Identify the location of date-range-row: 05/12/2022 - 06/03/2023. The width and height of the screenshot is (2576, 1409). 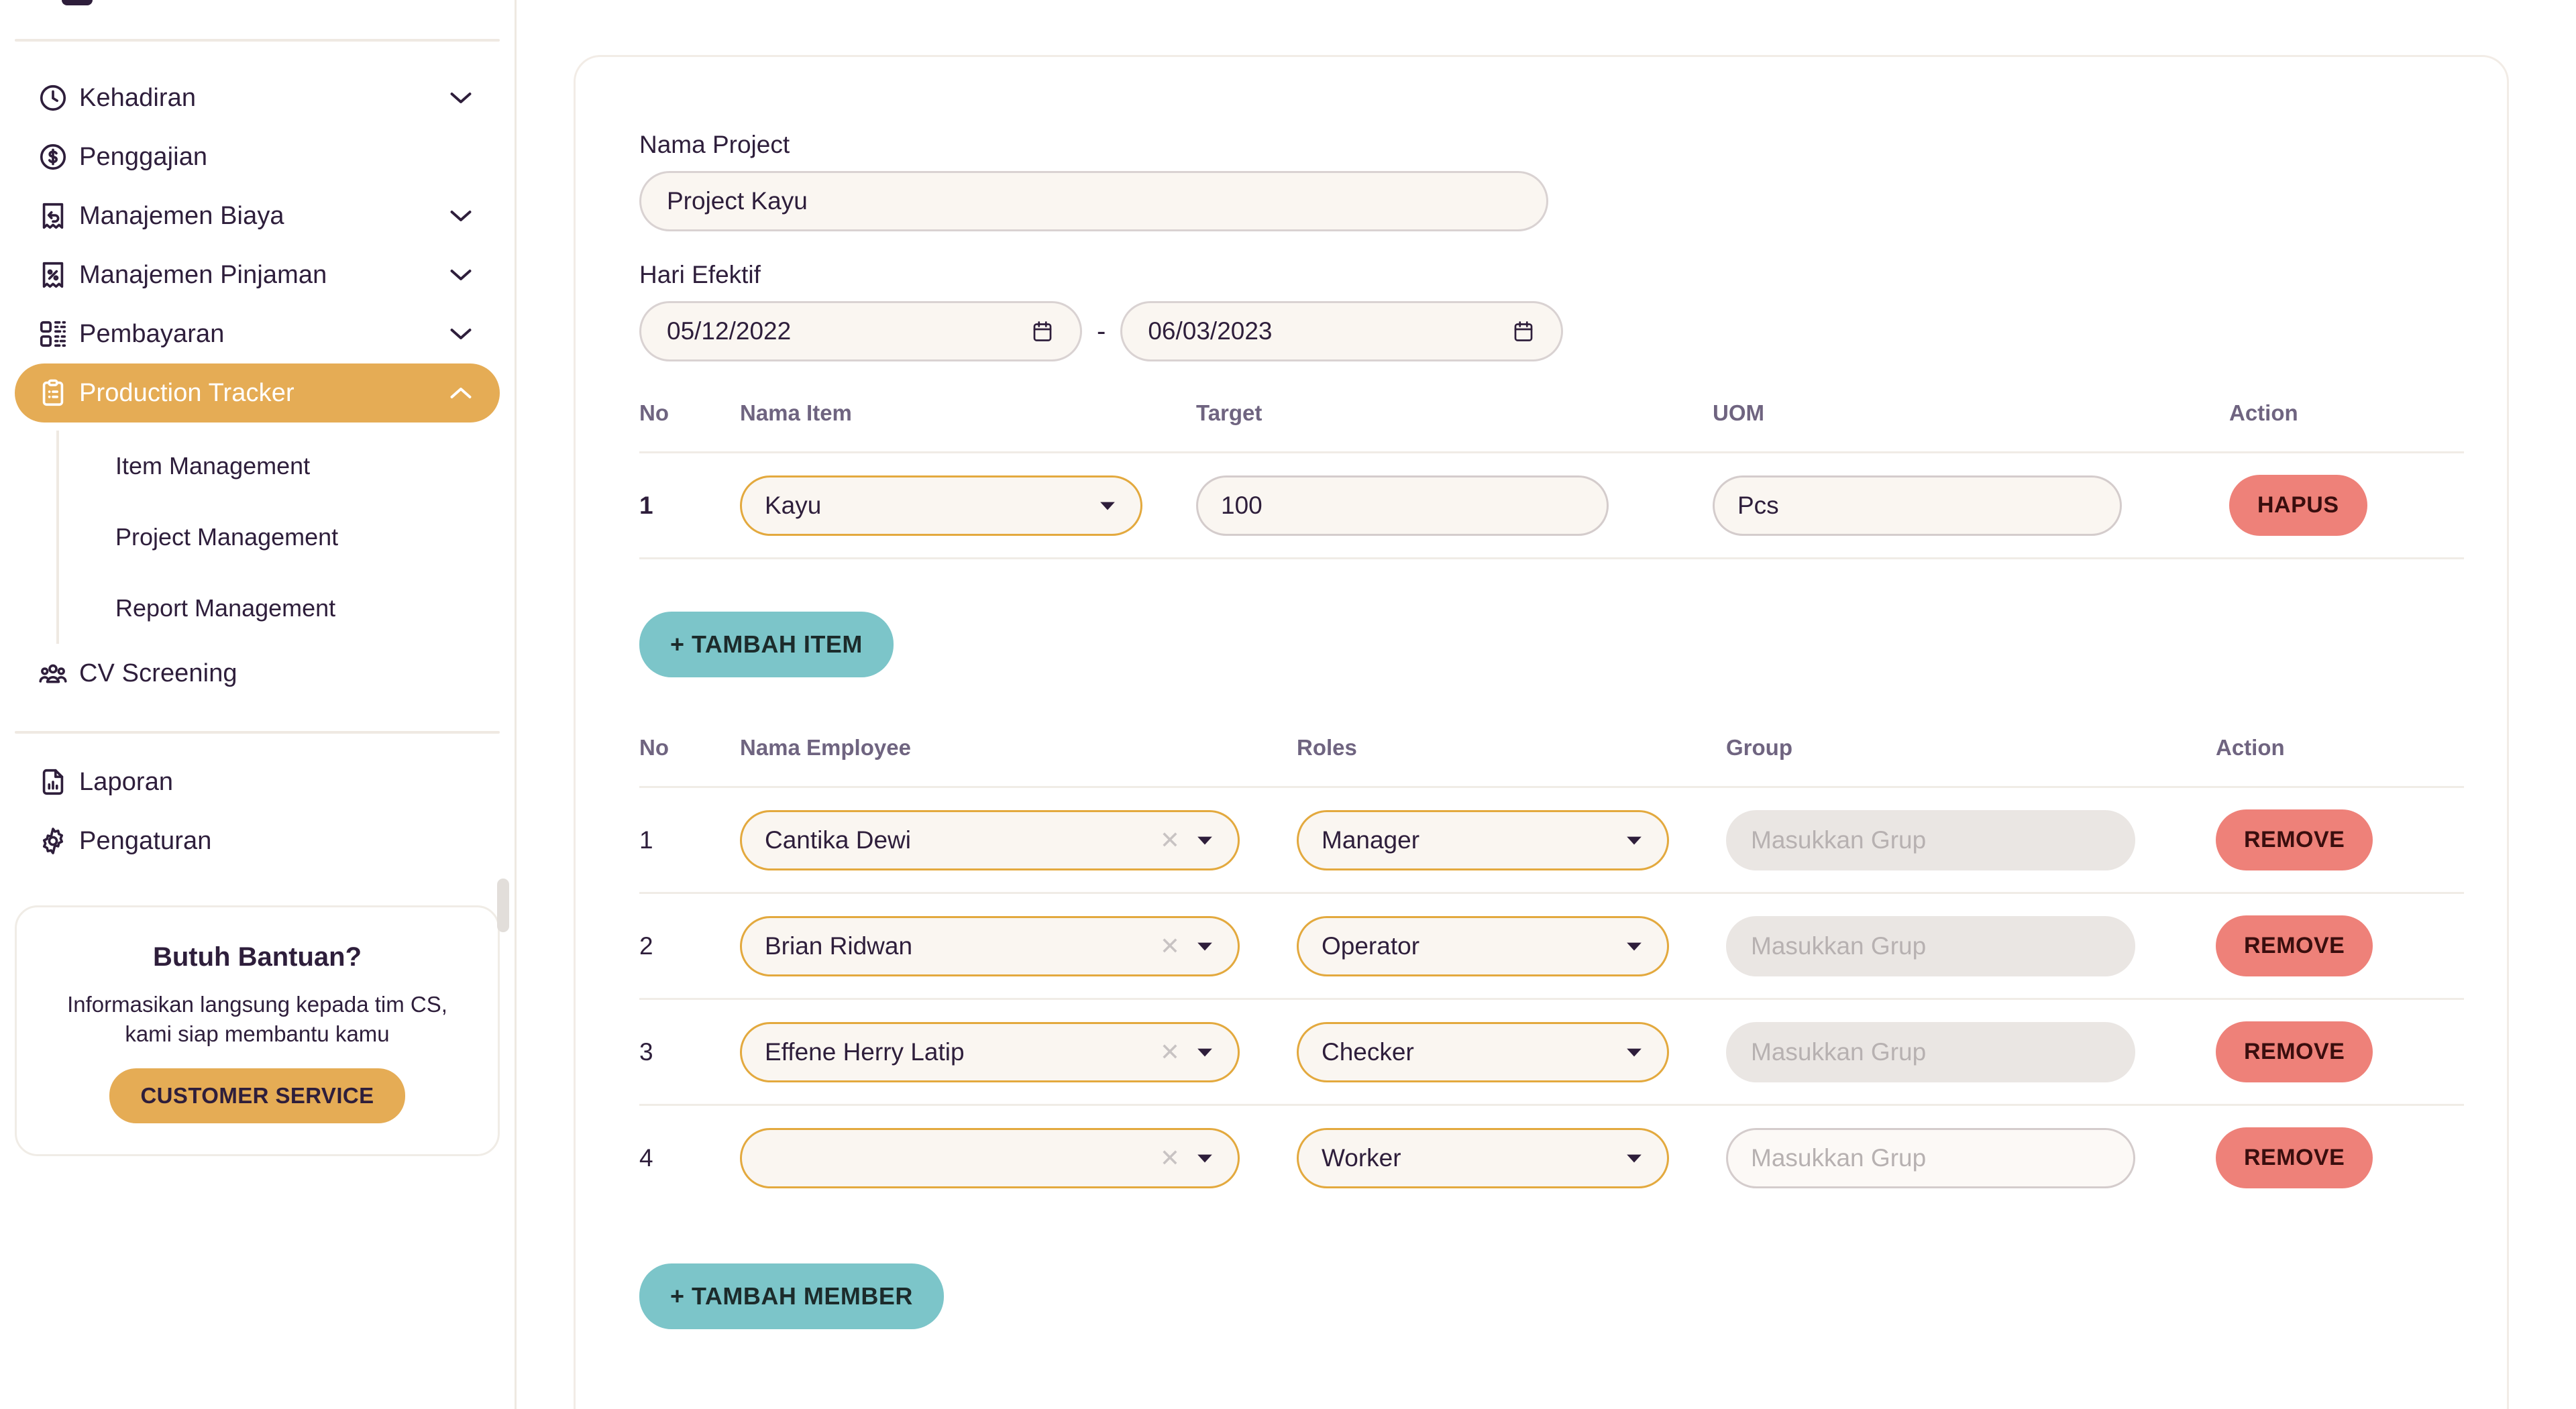
(1573, 331).